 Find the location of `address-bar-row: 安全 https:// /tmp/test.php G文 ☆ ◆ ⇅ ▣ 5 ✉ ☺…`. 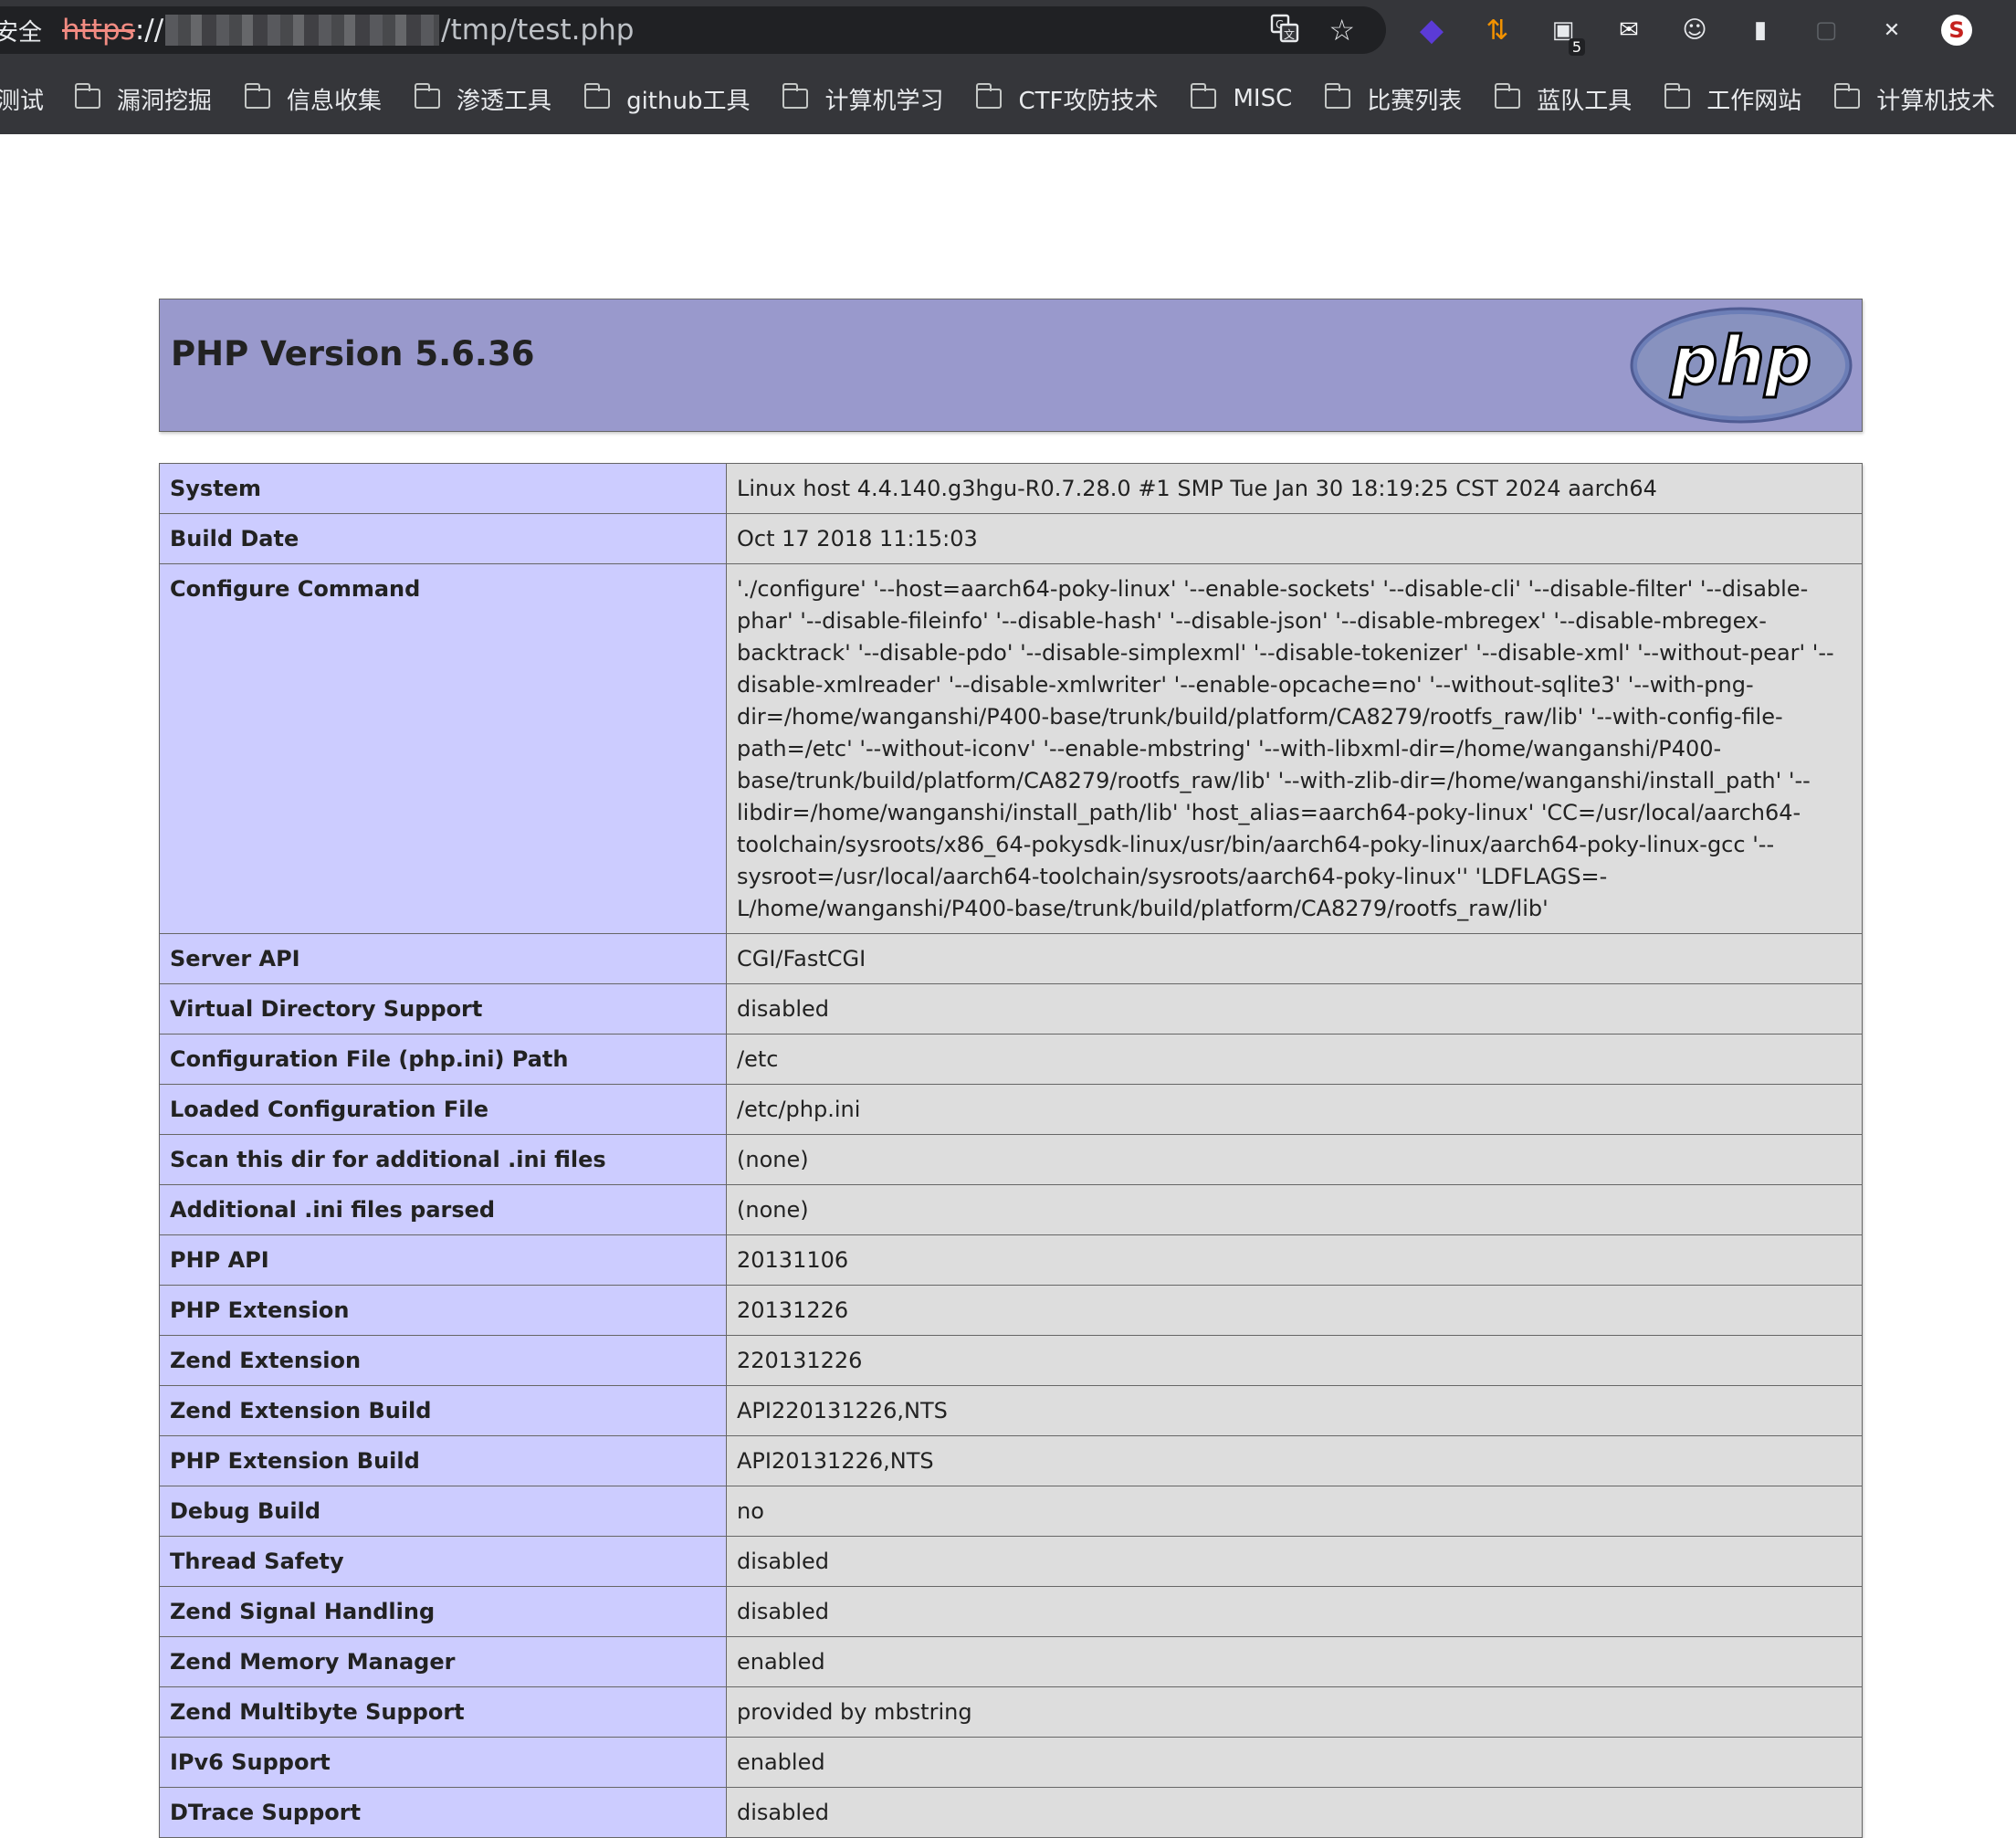

address-bar-row: 安全 https:// /tmp/test.php G文 ☆ ◆ ⇅ ▣ 5 ✉ ☺… is located at coordinates (1008, 30).